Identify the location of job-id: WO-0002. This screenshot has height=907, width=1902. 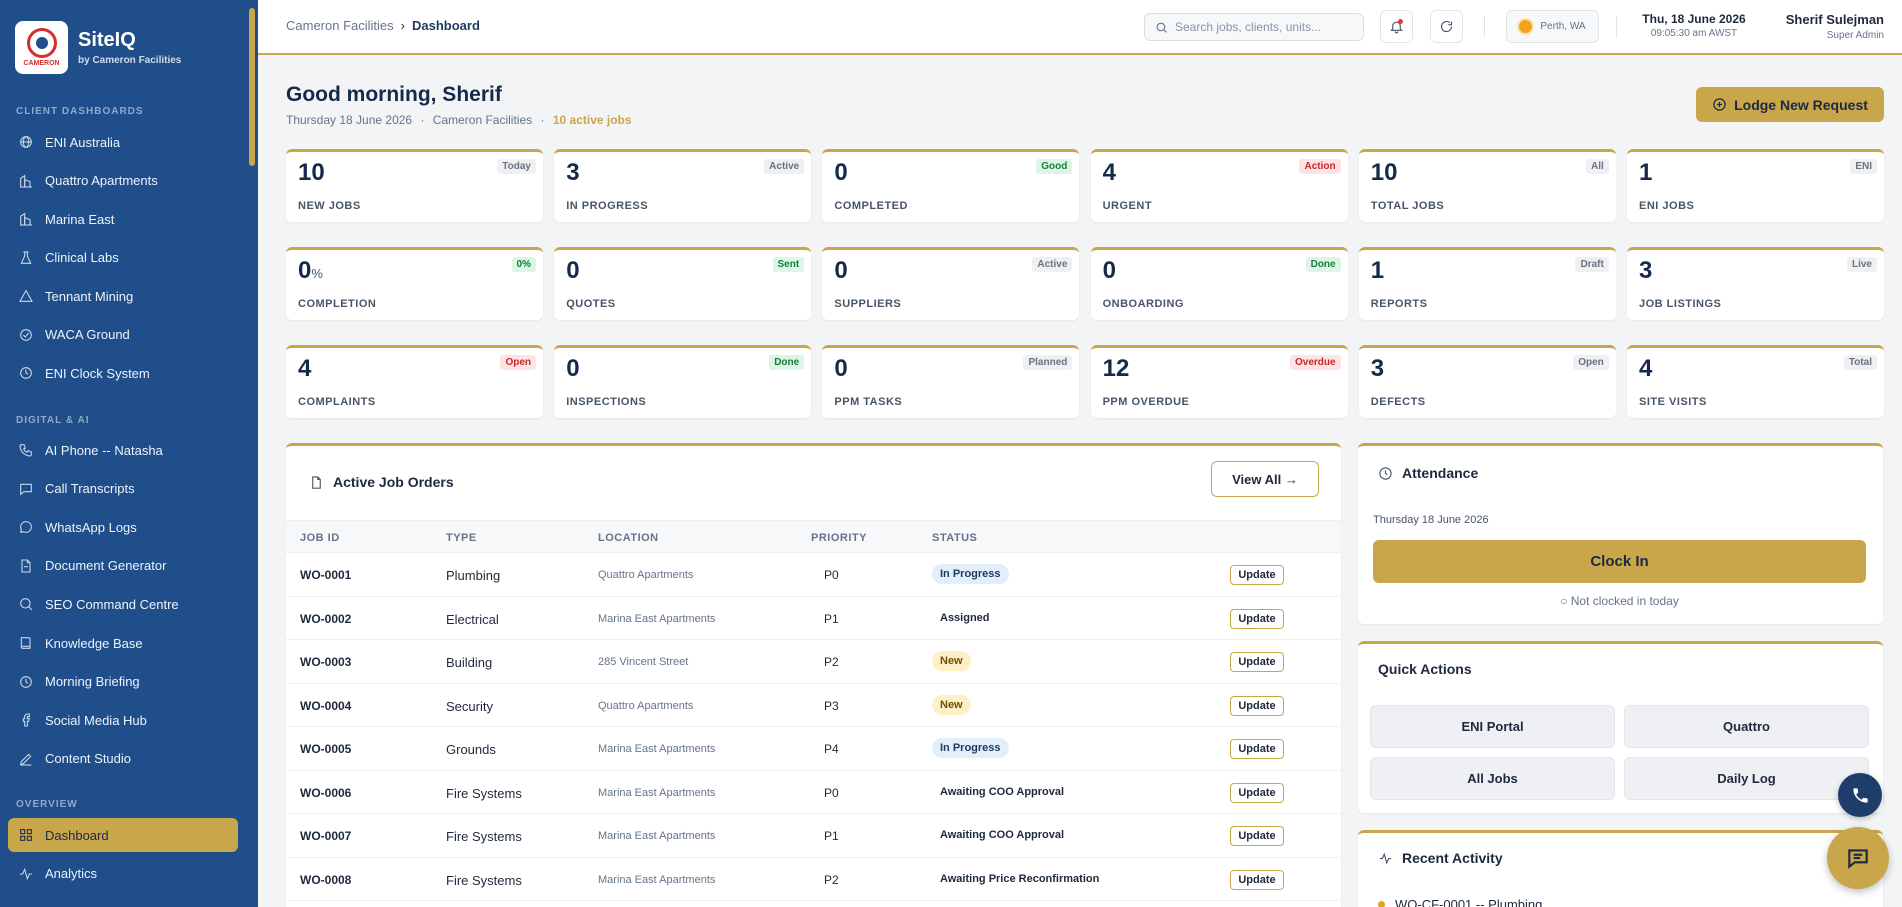
(325, 619).